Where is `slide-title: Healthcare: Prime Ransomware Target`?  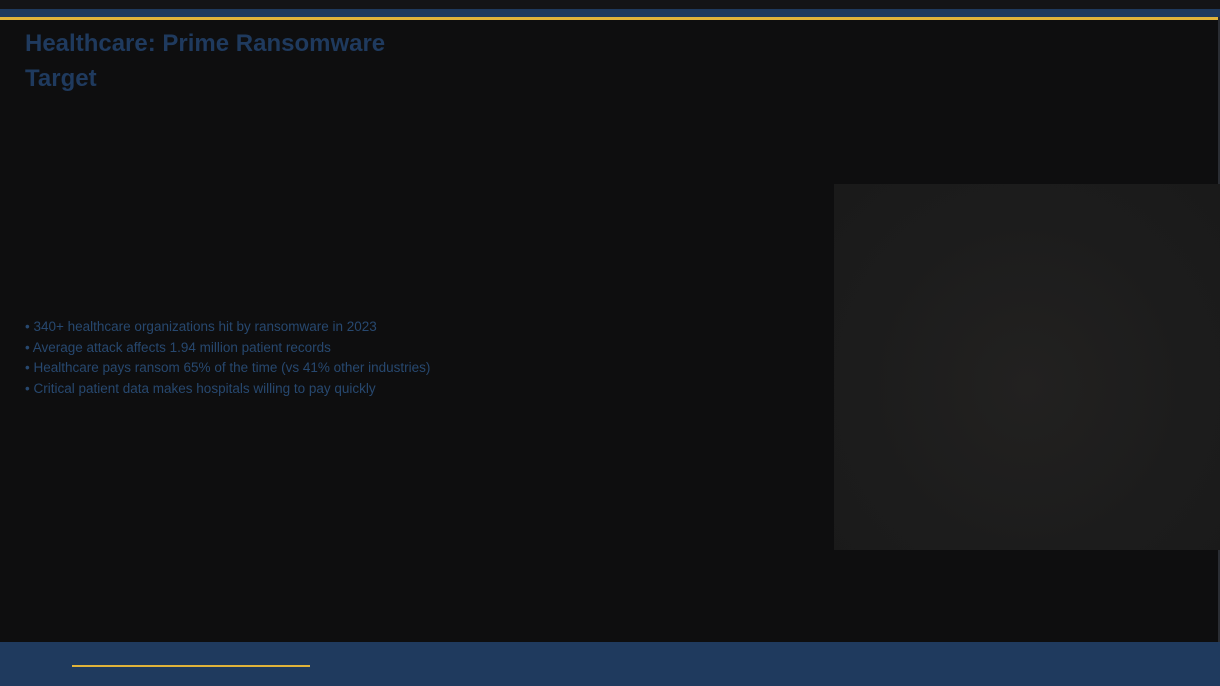 slide-title: Healthcare: Prime Ransomware Target is located at coordinates (205, 61).